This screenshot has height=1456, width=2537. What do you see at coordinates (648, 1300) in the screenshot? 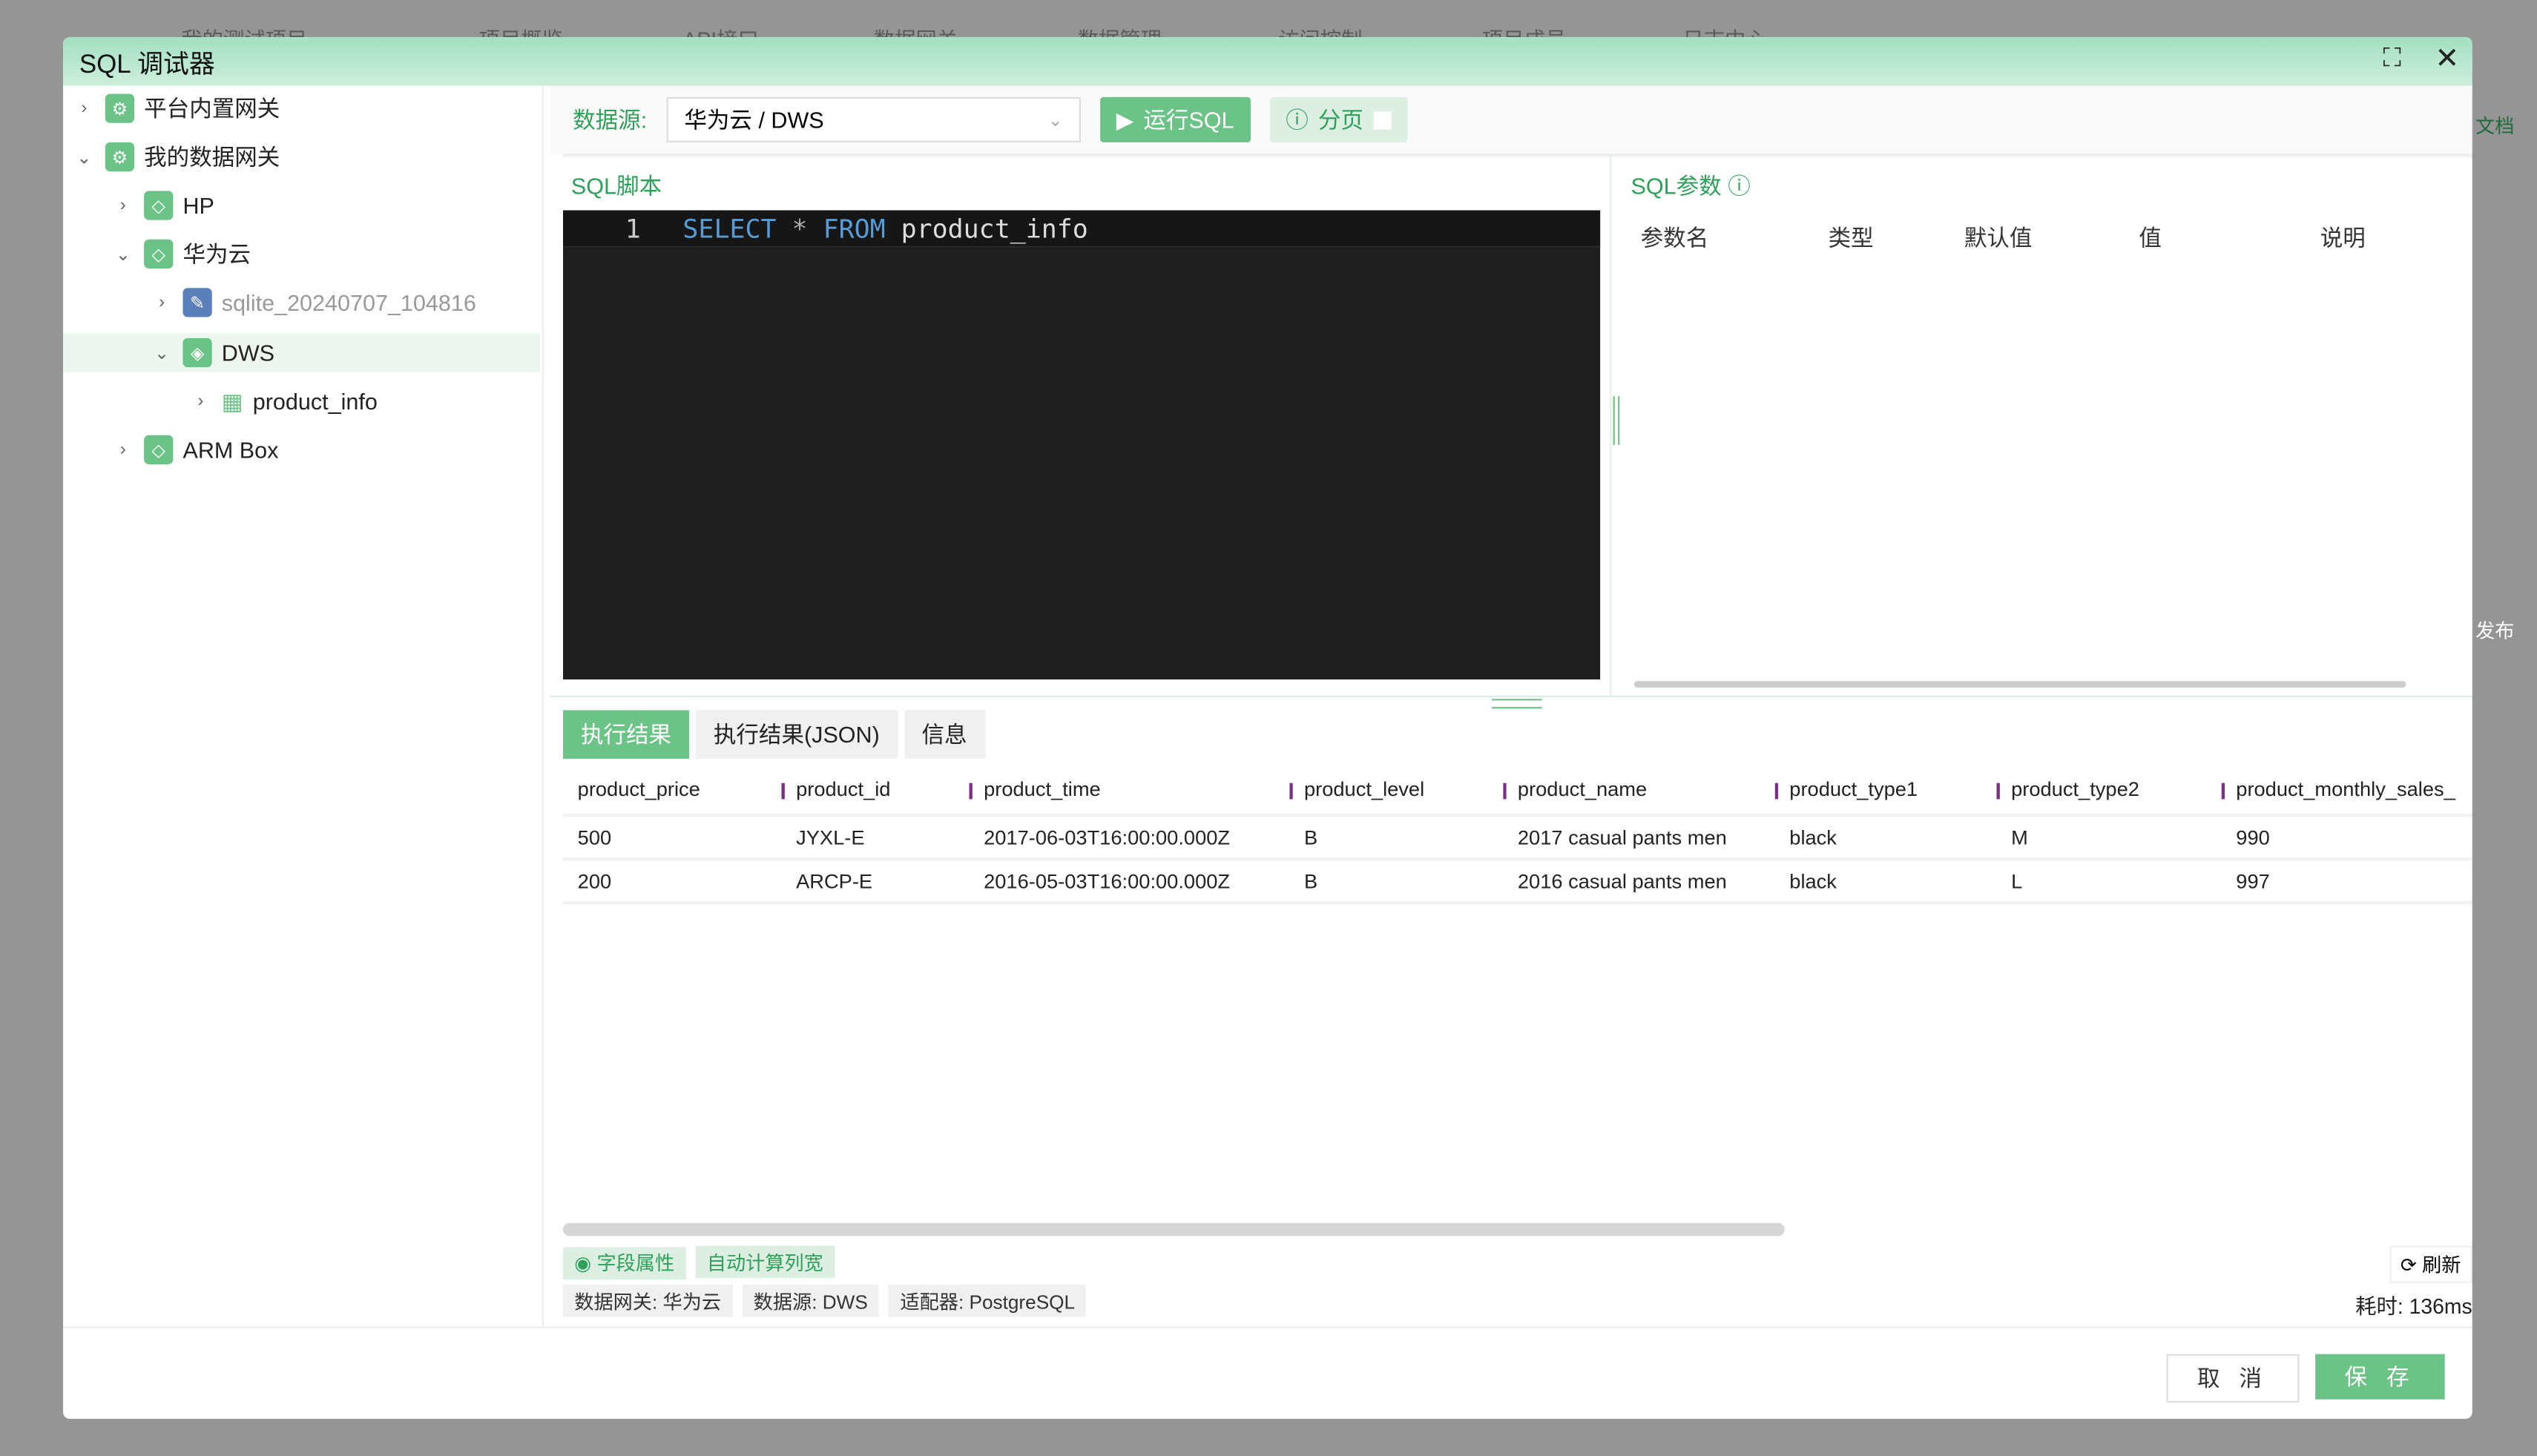
I see `gateway-chip: 数据网关: 华为云` at bounding box center [648, 1300].